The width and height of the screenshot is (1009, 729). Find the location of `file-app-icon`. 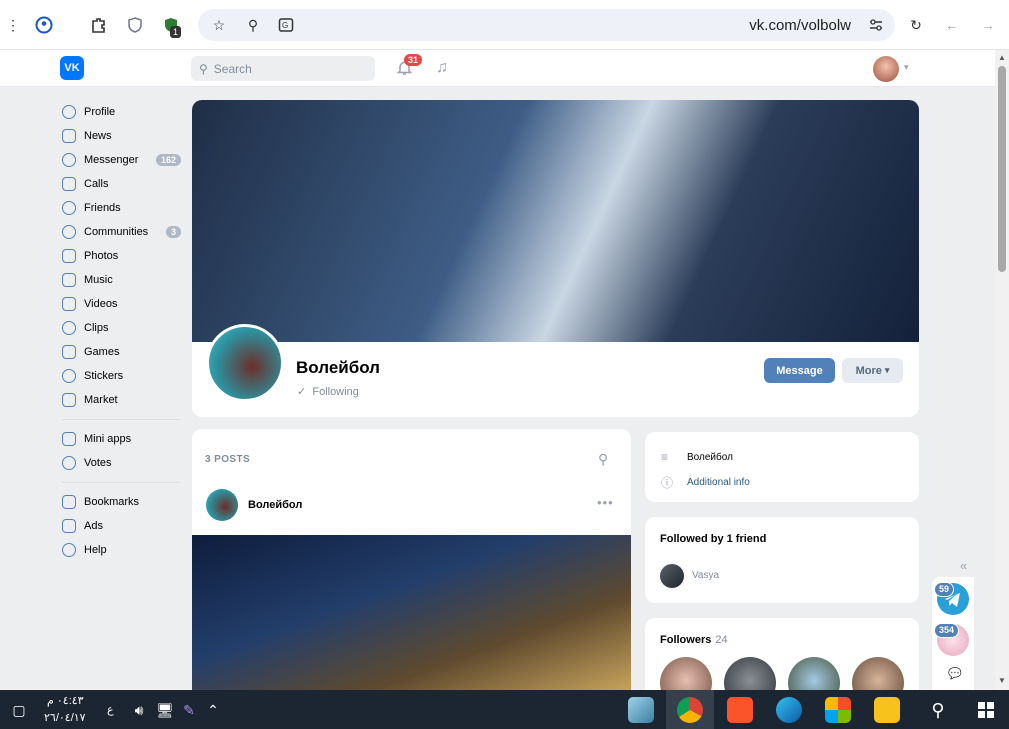

file-app-icon is located at coordinates (641, 710).